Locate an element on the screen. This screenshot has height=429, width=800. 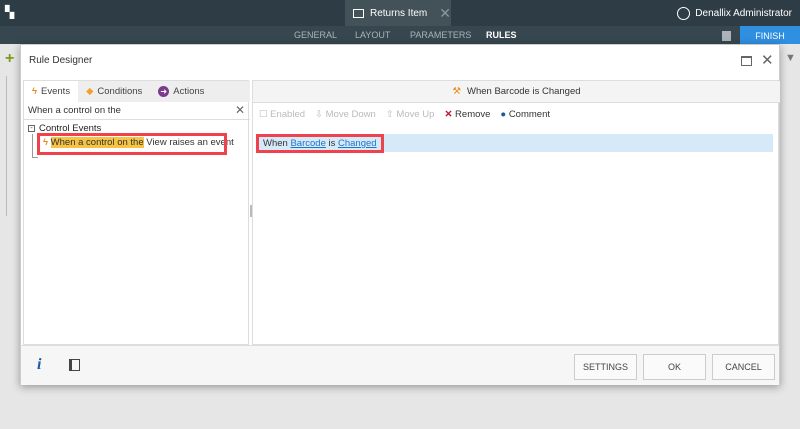
tree-line is located at coordinates (35, 146).